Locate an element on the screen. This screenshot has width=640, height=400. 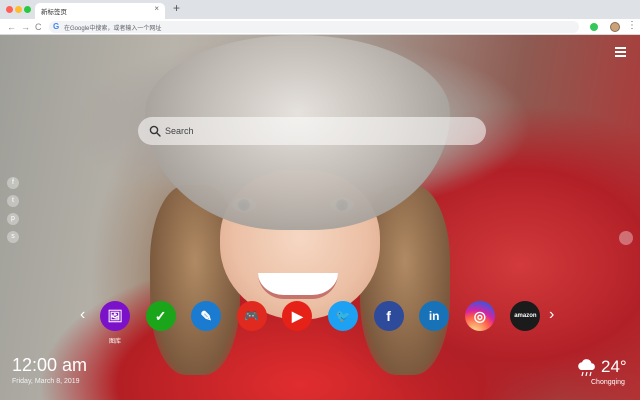
app-tasks-icon: ✓ is located at coordinates (160, 316).